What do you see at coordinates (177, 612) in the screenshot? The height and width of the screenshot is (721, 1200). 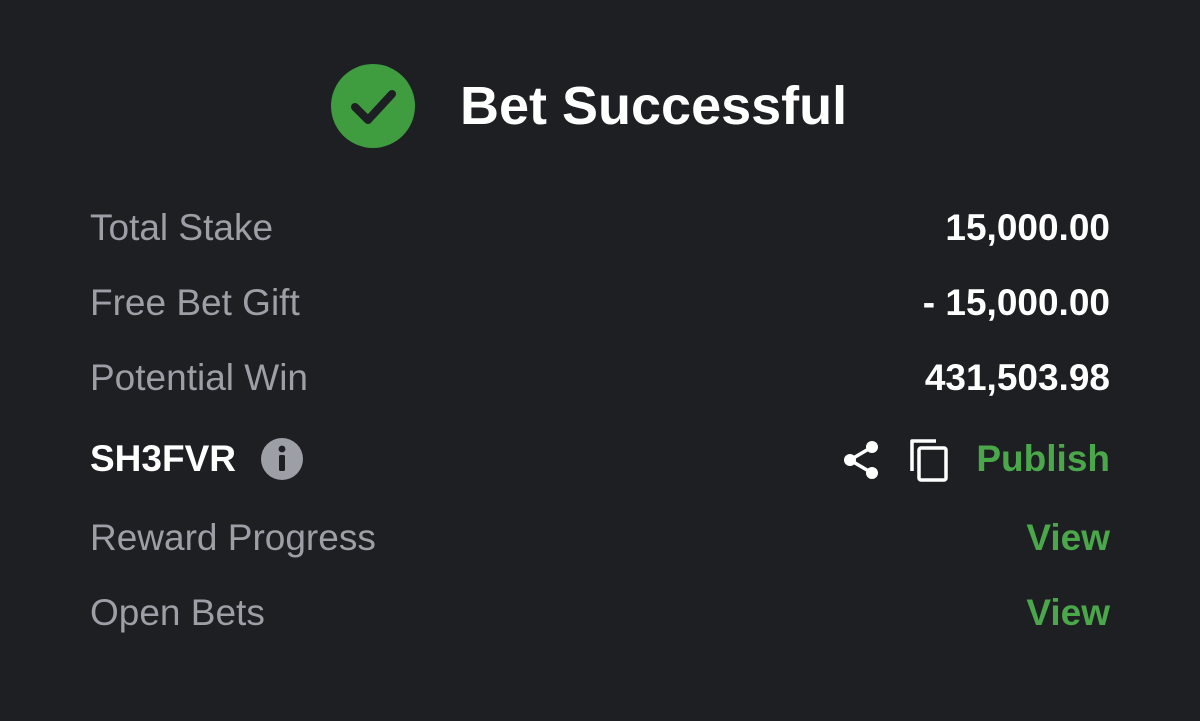 I see `open-bets-label: Open Bets` at bounding box center [177, 612].